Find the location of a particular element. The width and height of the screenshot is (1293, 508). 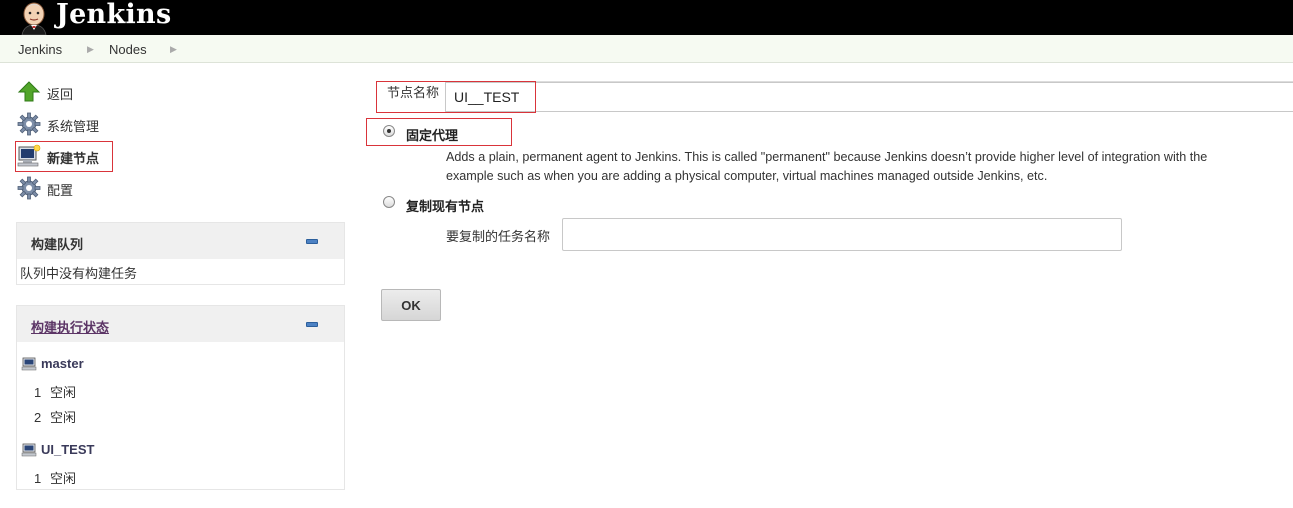

build-queue-pane: 构建队列 队列中没有构建任务 is located at coordinates (180, 253).